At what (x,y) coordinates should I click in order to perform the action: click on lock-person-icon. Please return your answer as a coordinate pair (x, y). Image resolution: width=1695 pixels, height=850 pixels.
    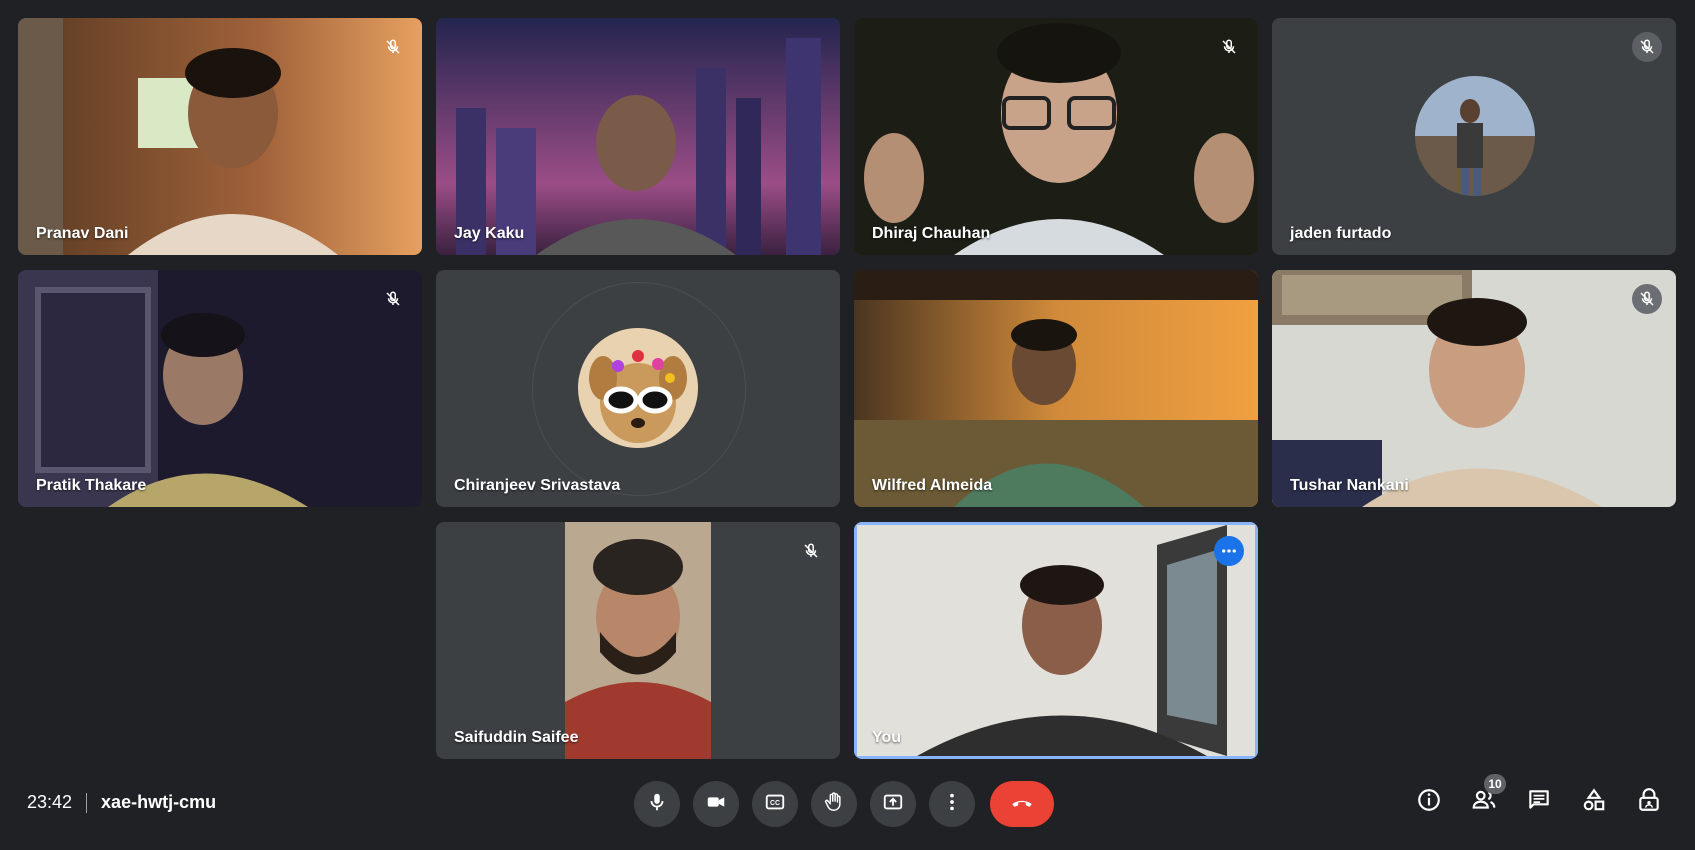
    Looking at the image, I should click on (1649, 802).